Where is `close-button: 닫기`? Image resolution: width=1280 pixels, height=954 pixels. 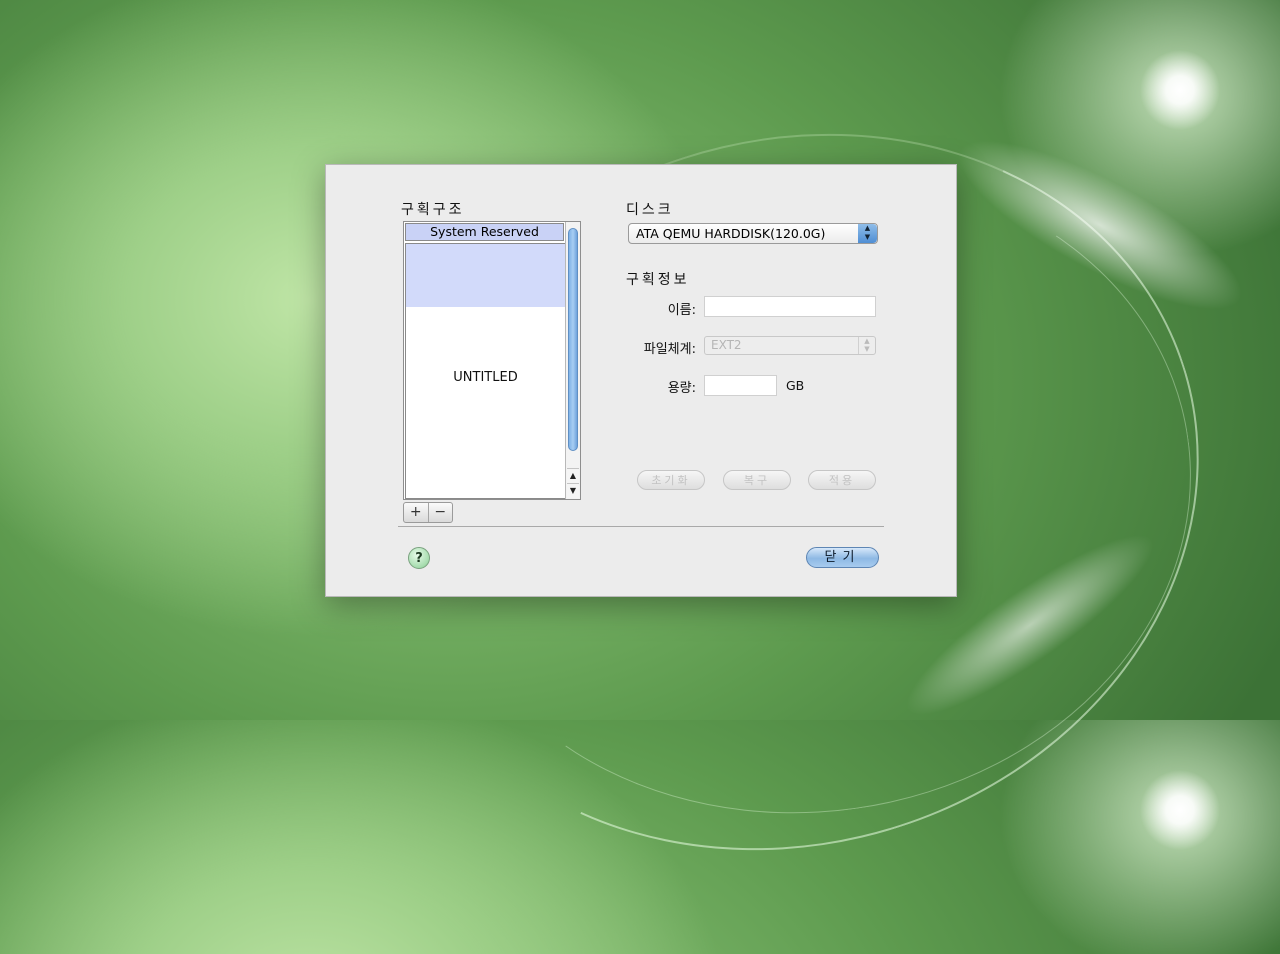
close-button: 닫기 is located at coordinates (842, 557).